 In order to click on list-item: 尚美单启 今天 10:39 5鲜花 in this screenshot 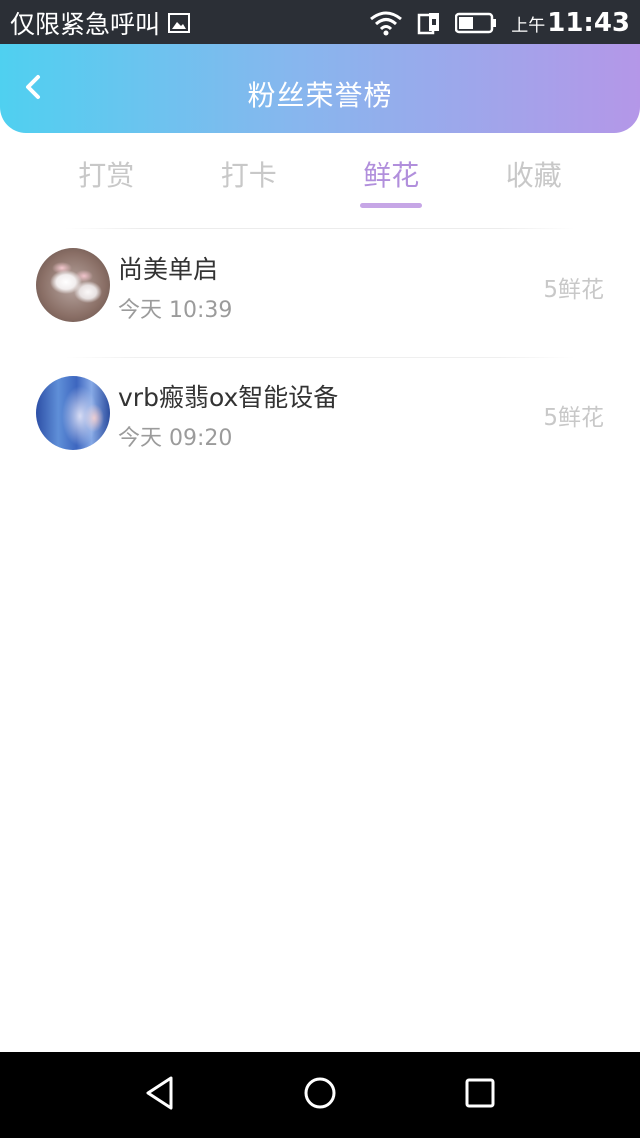, I will do `click(320, 294)`.